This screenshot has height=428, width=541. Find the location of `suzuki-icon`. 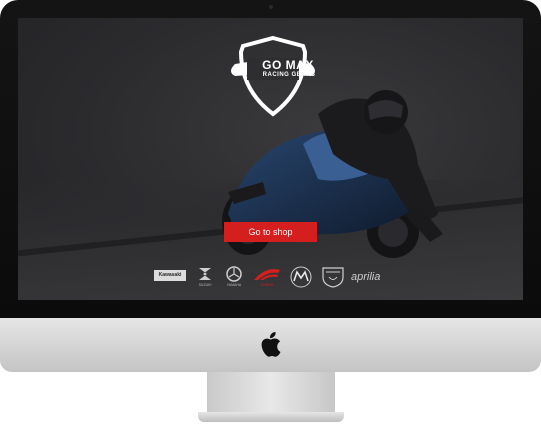

suzuki-icon is located at coordinates (205, 274).